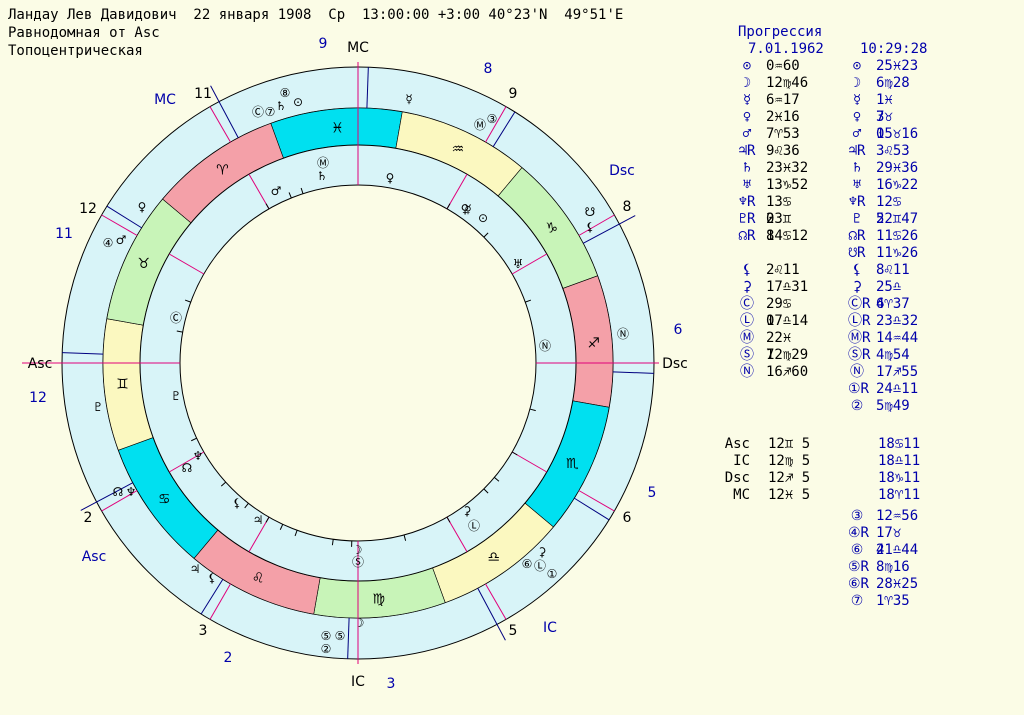 The width and height of the screenshot is (1024, 715). Describe the element at coordinates (542, 552) in the screenshot. I see `planet-glyph: ⚳` at that location.